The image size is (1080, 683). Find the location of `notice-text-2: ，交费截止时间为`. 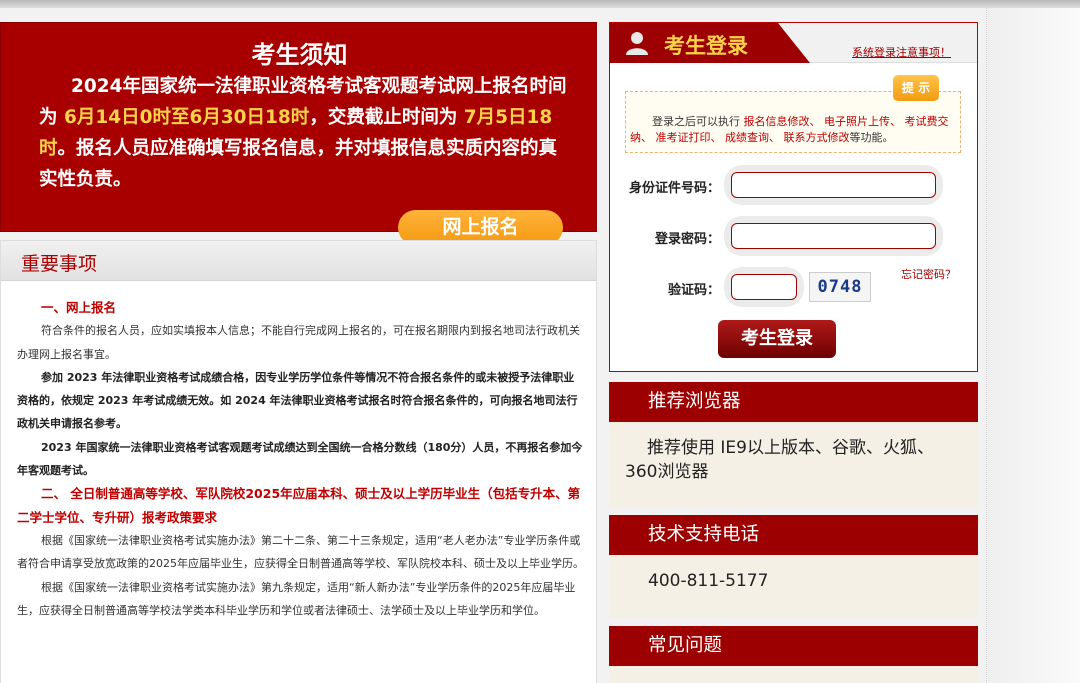

notice-text-2: ，交费截止时间为 is located at coordinates (386, 117).